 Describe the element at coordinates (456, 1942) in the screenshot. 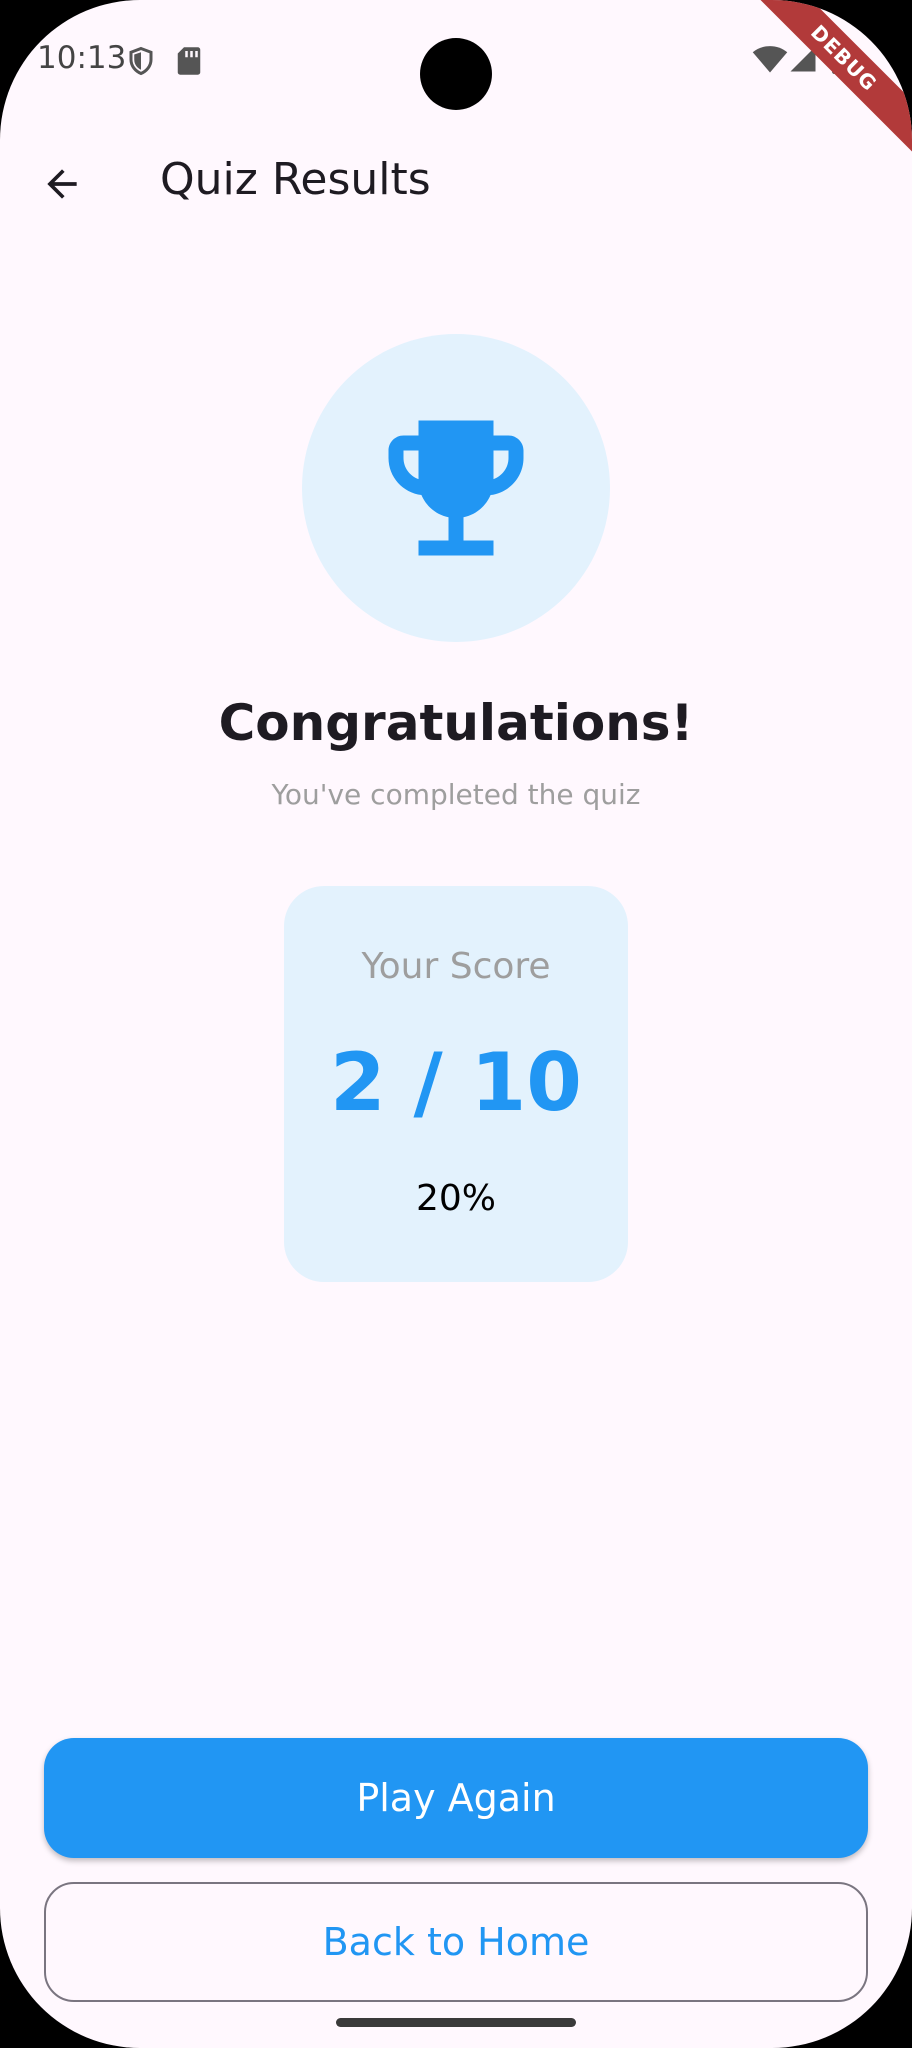

I see `back-to-home-button: Back to Home` at that location.